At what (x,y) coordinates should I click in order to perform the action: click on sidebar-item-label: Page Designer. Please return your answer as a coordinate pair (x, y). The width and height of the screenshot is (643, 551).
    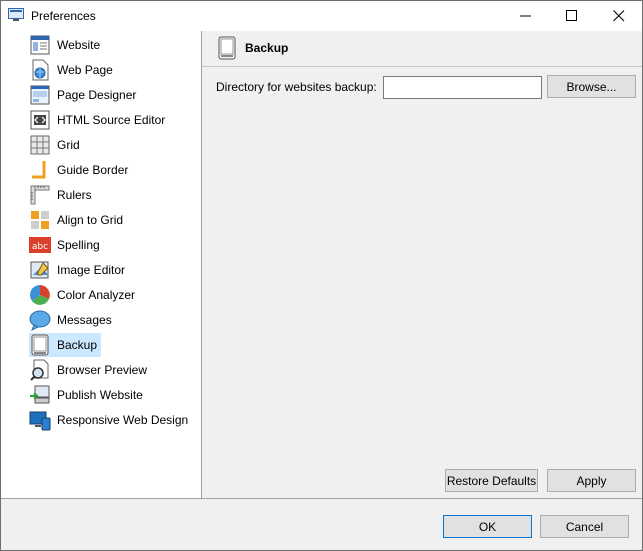
    Looking at the image, I should click on (97, 95).